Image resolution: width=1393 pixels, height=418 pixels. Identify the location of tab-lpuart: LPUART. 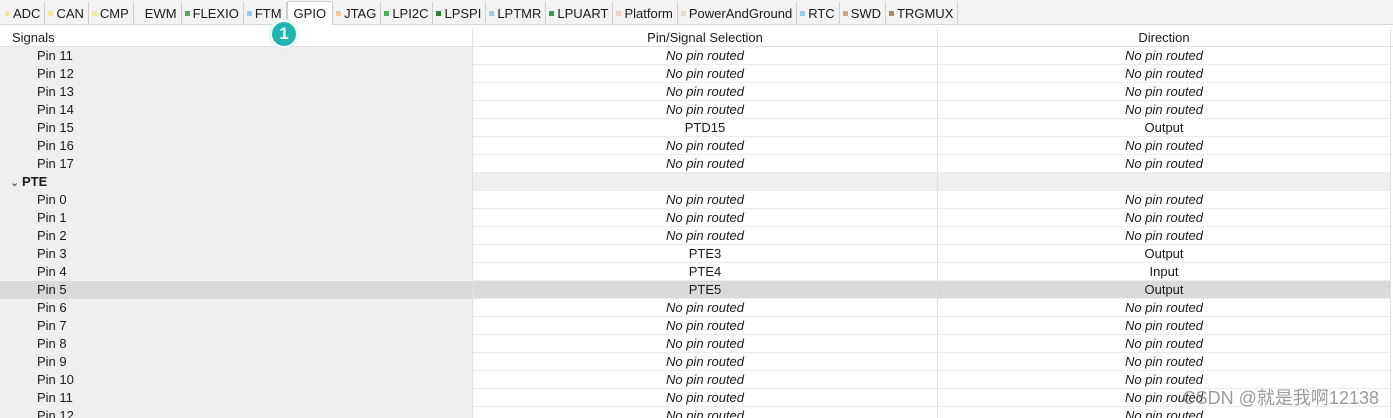
(580, 13).